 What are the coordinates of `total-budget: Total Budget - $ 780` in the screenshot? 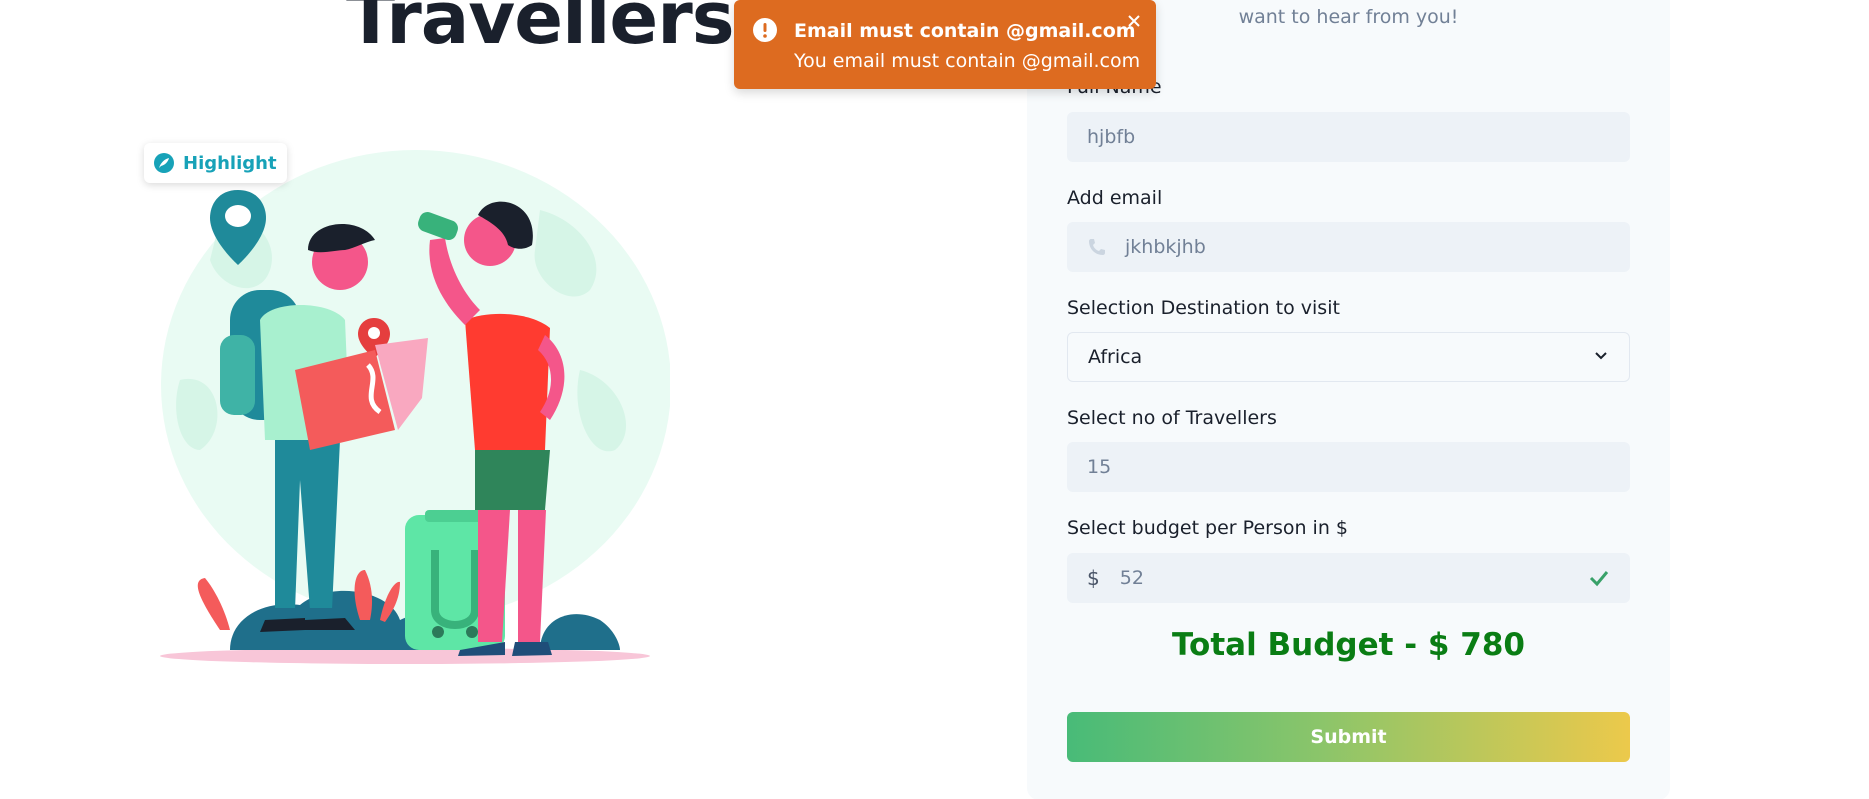 It's located at (1348, 645).